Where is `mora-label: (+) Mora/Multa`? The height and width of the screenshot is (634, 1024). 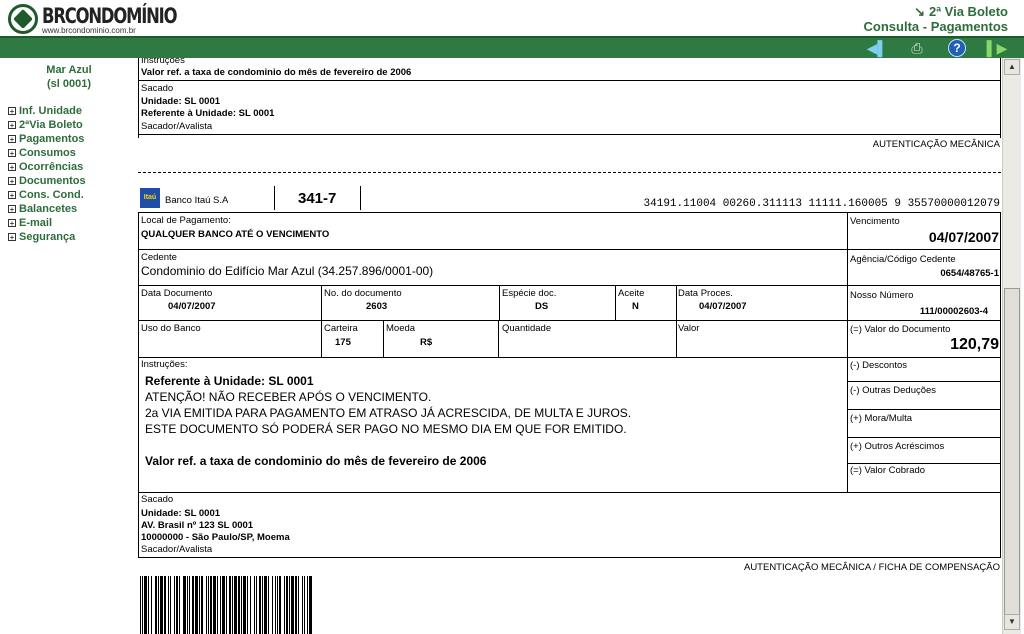
mora-label: (+) Mora/Multa is located at coordinates (881, 418).